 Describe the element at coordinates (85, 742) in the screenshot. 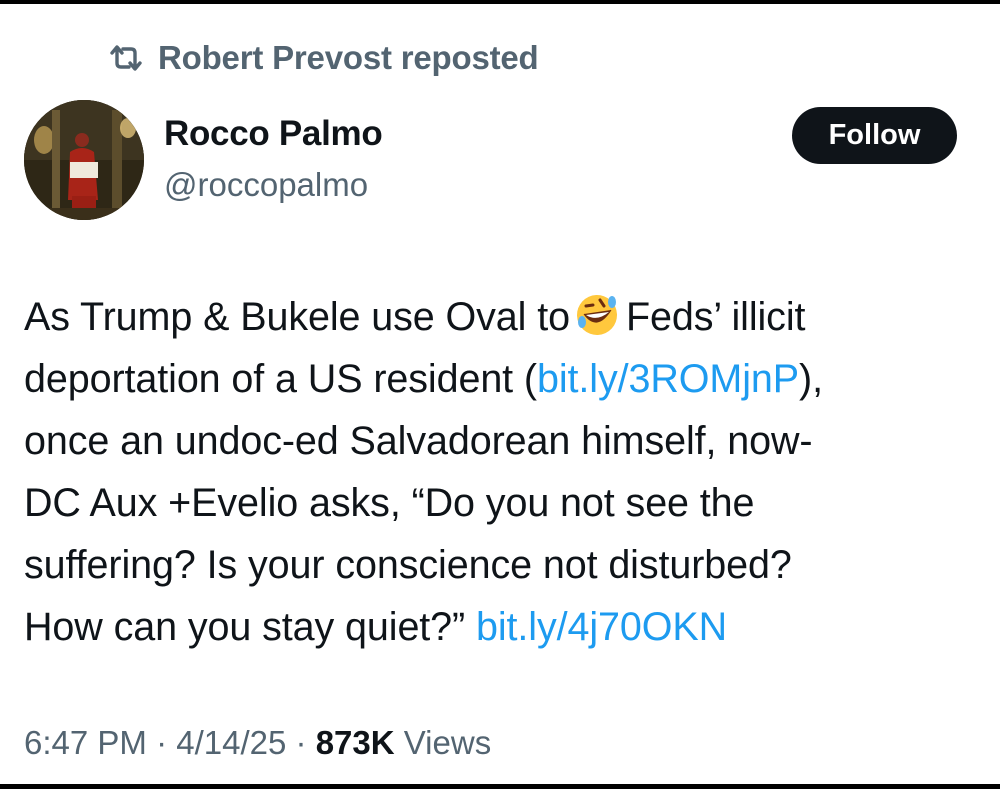

I see `tweet-time: 6:47 PM` at that location.